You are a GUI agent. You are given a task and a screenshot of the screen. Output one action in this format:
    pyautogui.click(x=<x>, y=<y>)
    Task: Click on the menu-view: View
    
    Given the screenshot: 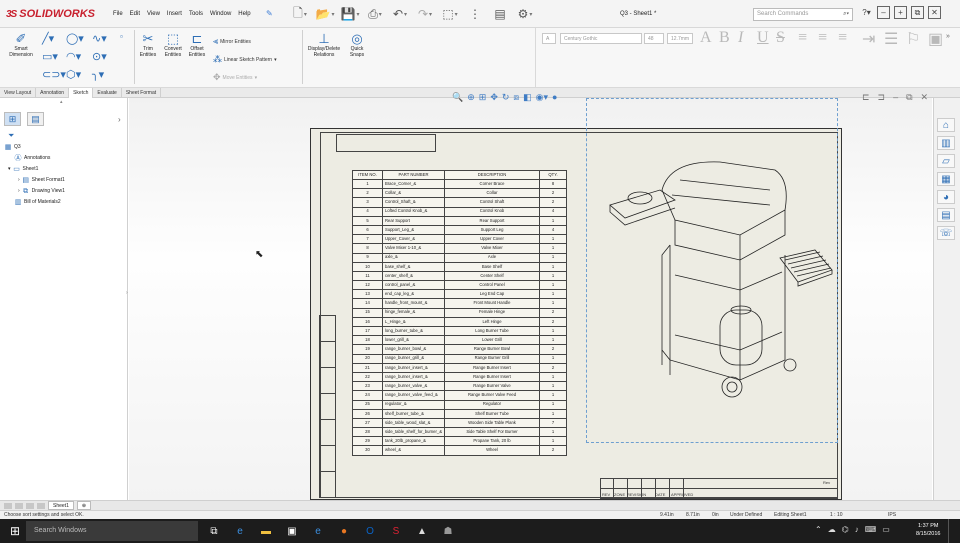 What is the action you would take?
    pyautogui.click(x=153, y=14)
    